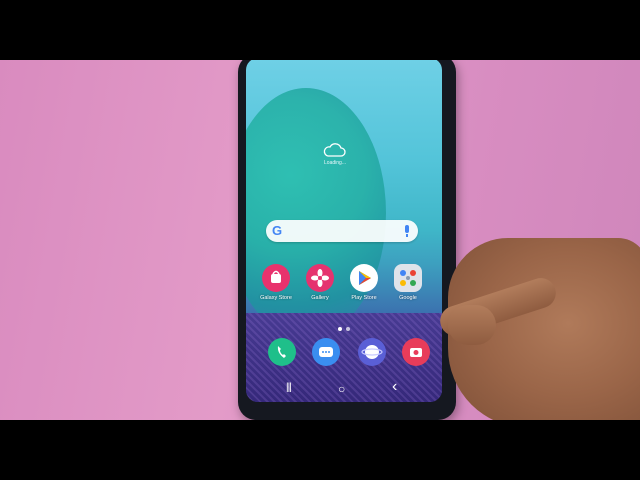  I want to click on google-search-bar: G, so click(342, 231).